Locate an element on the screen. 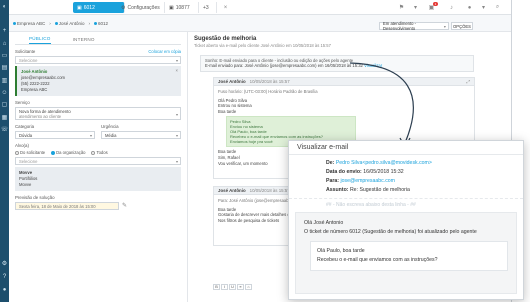 Image resolution: width=530 pixels, height=302 pixels. underline-button: U is located at coordinates (232, 287).